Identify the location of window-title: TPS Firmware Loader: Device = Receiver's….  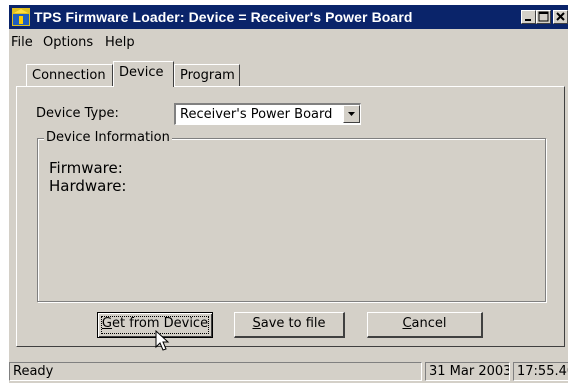
(223, 17).